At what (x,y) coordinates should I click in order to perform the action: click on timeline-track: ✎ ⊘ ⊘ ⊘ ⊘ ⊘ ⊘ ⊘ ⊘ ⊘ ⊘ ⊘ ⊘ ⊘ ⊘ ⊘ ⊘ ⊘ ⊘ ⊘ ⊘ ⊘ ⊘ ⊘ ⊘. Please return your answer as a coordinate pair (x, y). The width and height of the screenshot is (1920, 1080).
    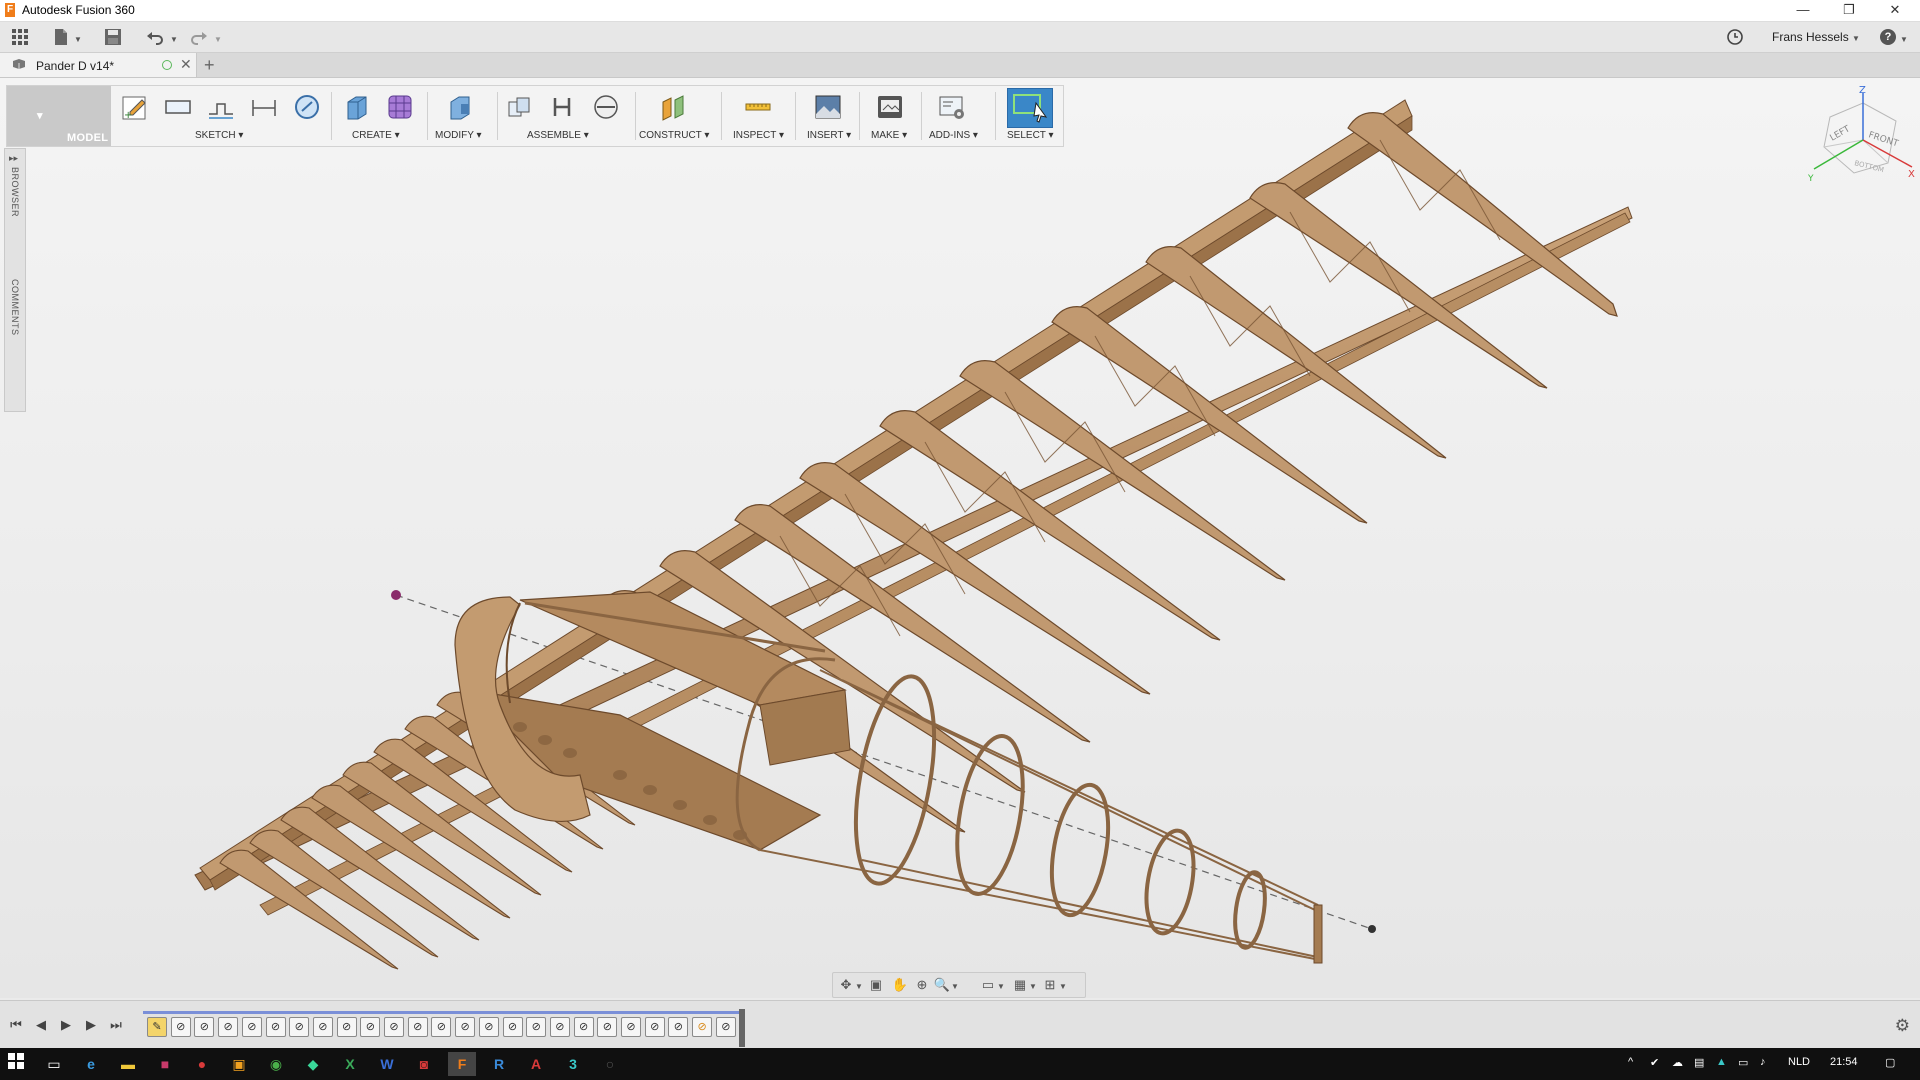
    Looking at the image, I should click on (444, 1028).